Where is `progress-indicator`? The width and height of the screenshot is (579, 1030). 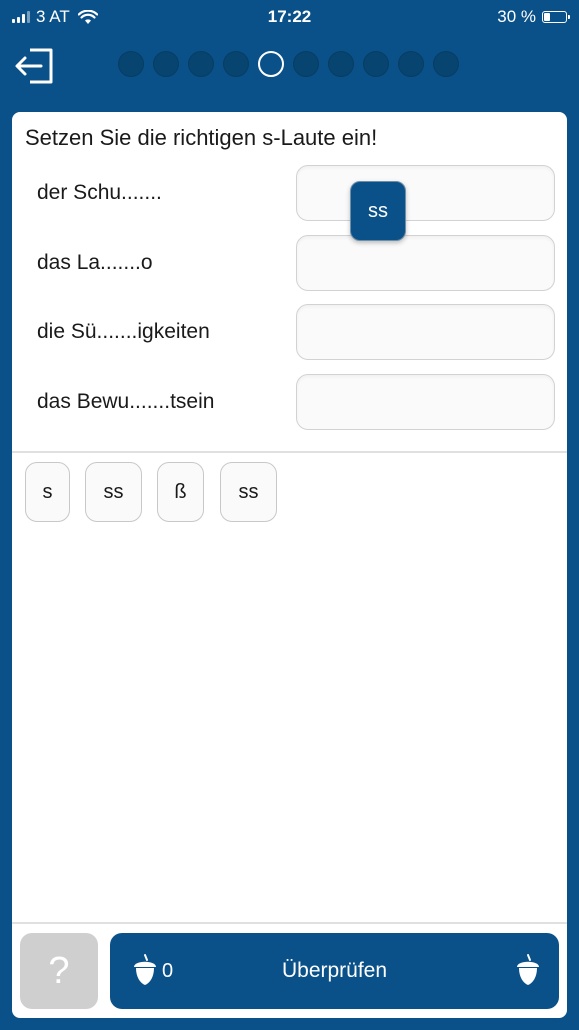
progress-indicator is located at coordinates (288, 64).